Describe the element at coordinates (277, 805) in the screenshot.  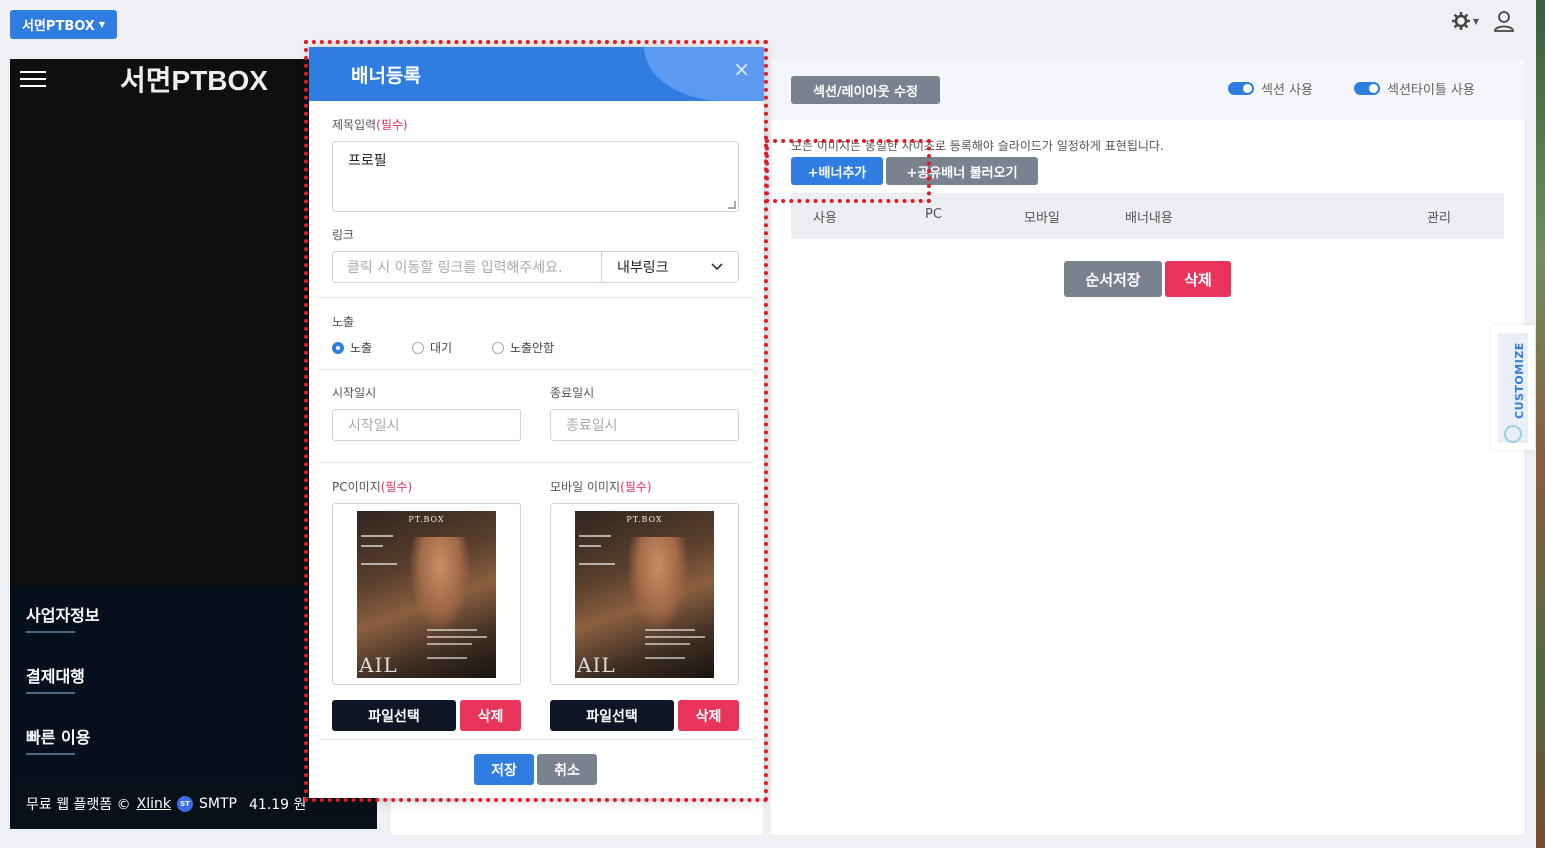
I see `smtp-balance: 41.19 원` at that location.